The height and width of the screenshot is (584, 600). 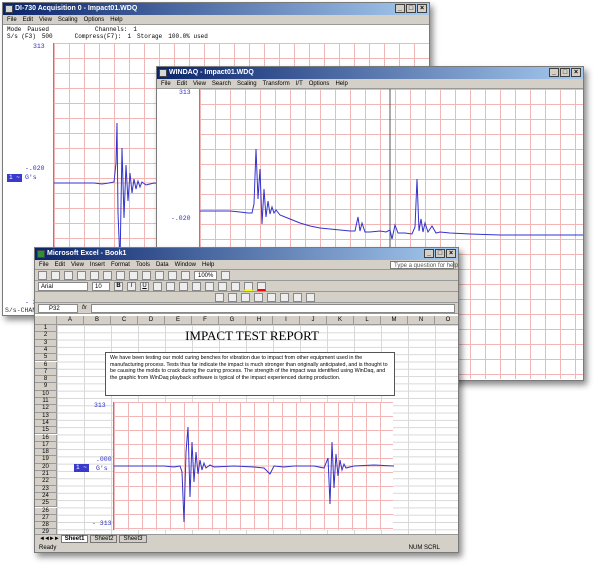 What do you see at coordinates (216, 9) in the screenshot?
I see `di730-titlebar: DI-730 Acquisition 0 - Impact01.WDQ _ □ ×` at bounding box center [216, 9].